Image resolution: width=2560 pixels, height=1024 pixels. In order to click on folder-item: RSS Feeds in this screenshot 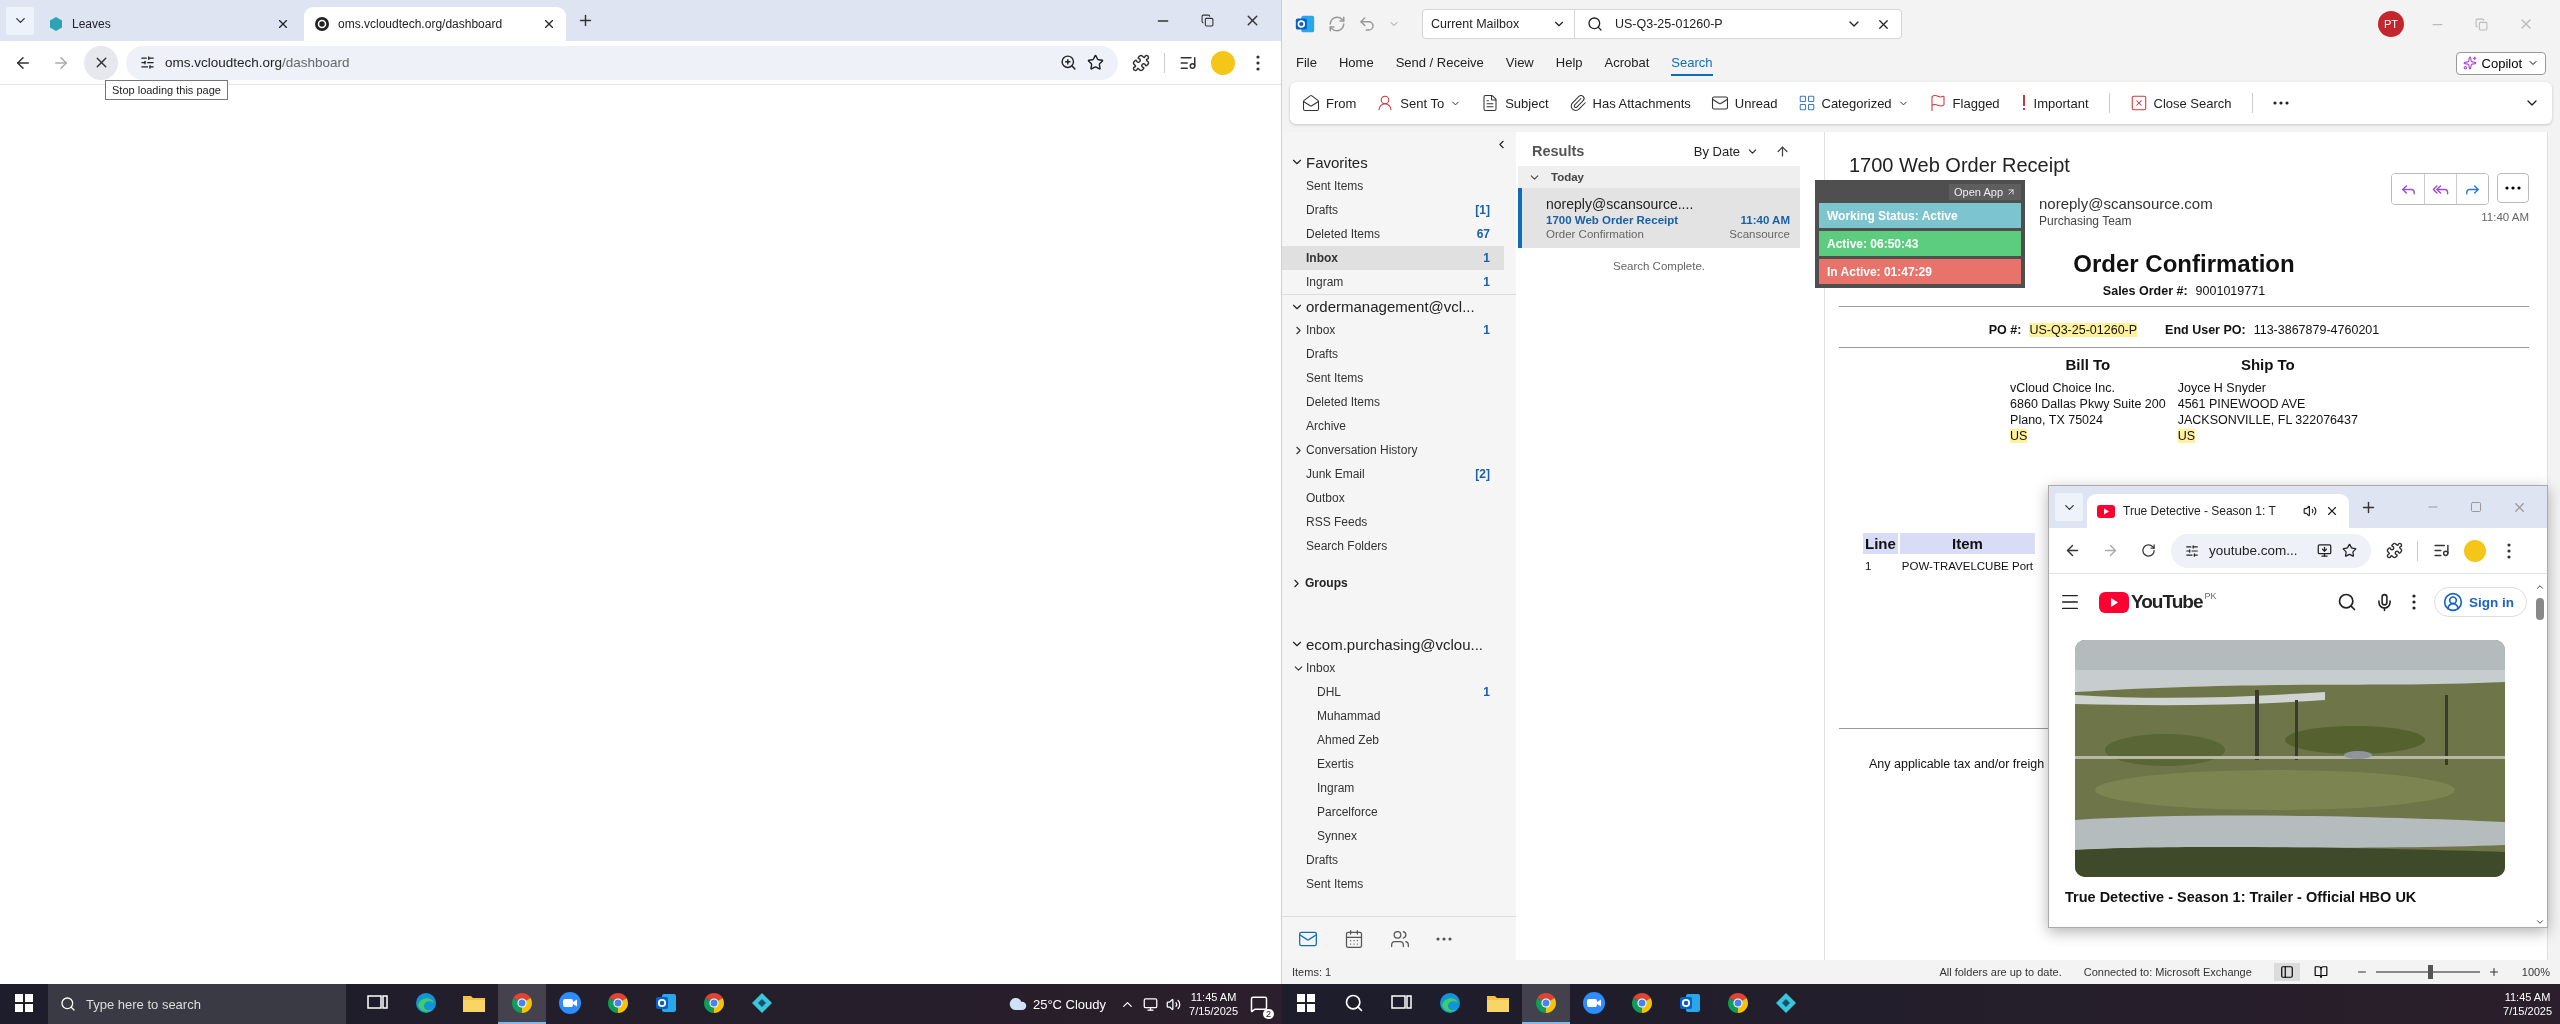, I will do `click(1393, 522)`.